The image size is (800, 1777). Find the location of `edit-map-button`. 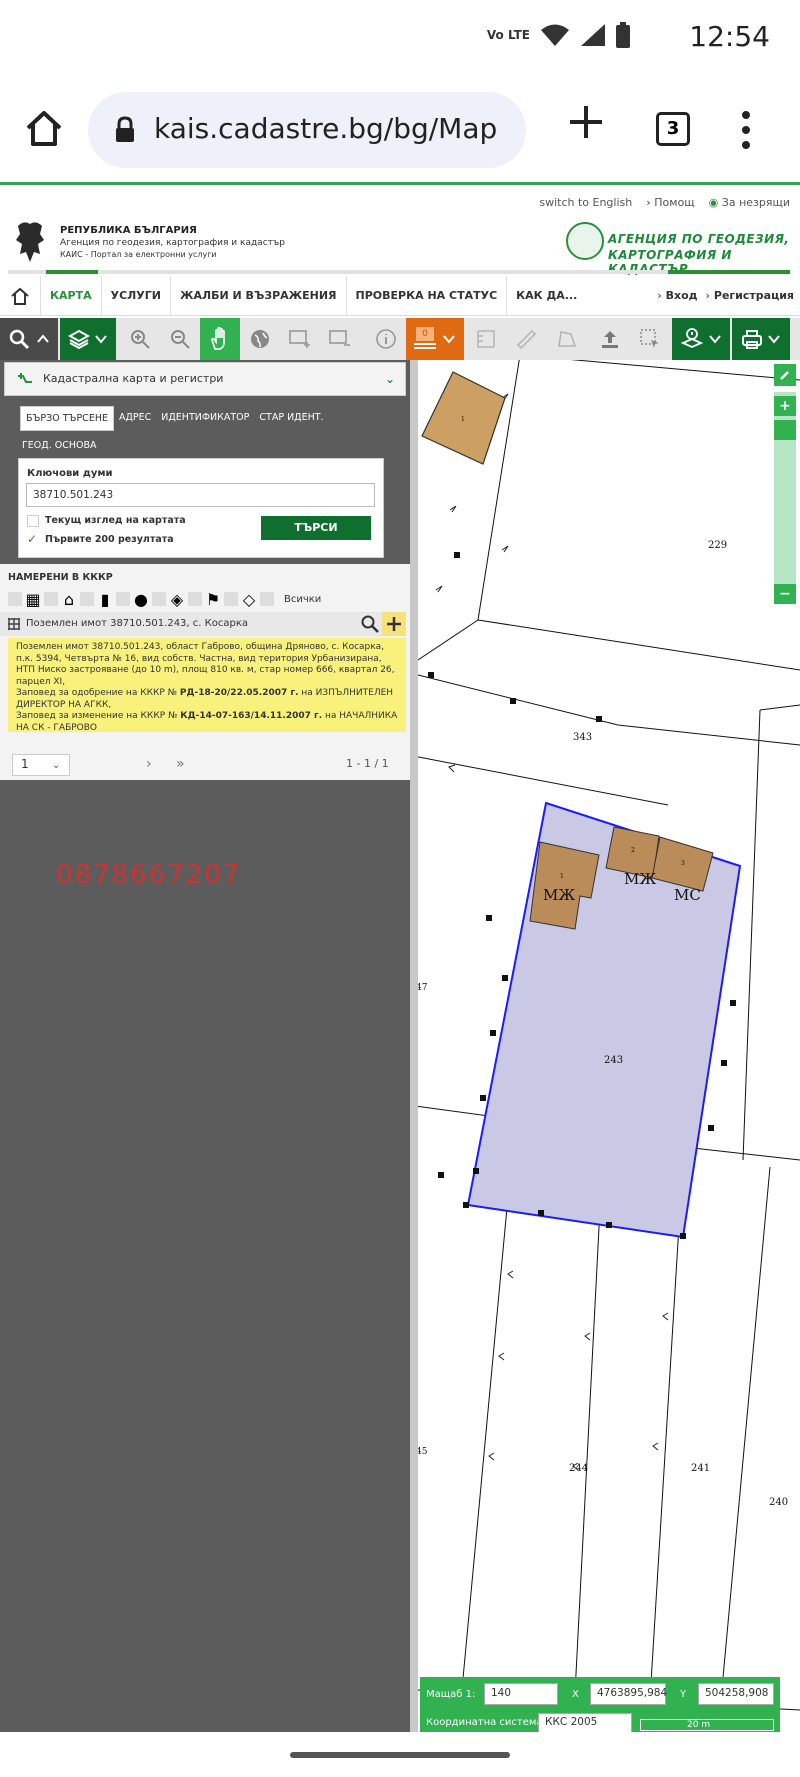

edit-map-button is located at coordinates (785, 375).